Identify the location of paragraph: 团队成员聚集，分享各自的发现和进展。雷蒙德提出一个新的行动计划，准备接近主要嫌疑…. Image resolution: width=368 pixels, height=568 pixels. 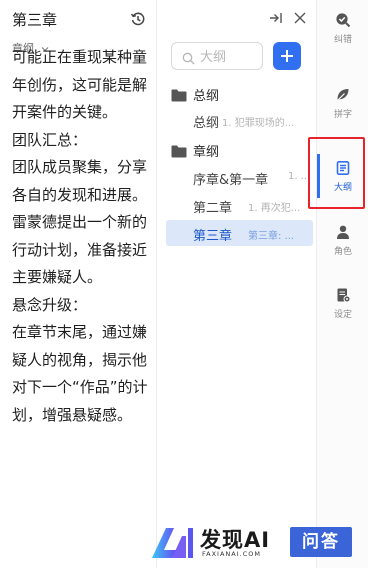
(80, 222).